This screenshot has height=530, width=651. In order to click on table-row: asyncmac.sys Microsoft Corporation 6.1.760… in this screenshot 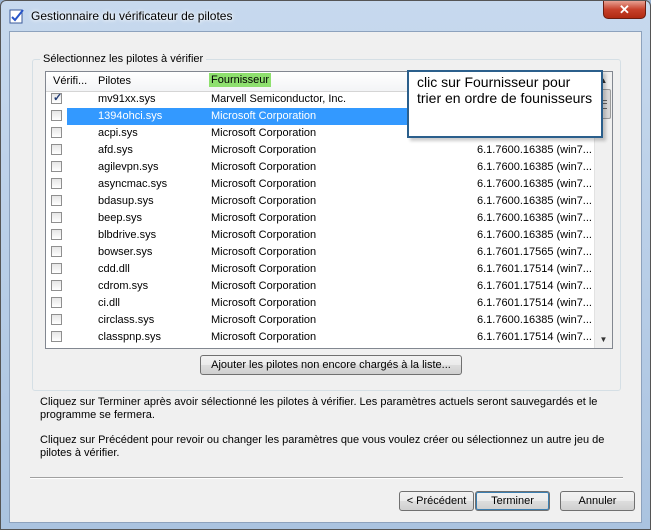, I will do `click(321, 184)`.